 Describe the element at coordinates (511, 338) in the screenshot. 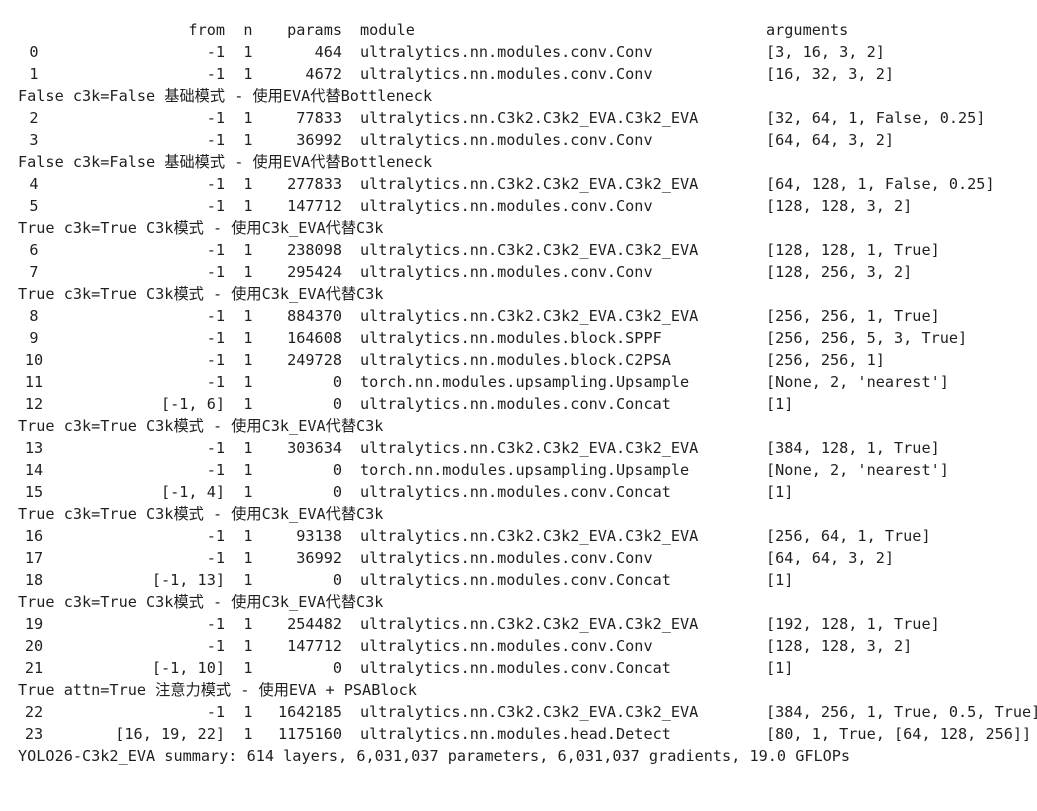

I see `layer-module: ultralytics.nn.modules.block.SPPF` at that location.